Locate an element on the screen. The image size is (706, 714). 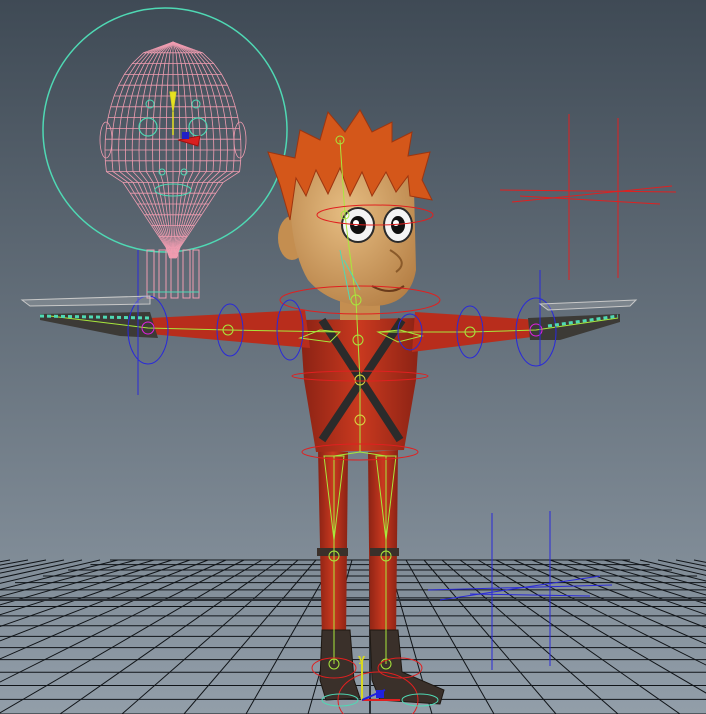
leg-left is located at coordinates (333, 546).